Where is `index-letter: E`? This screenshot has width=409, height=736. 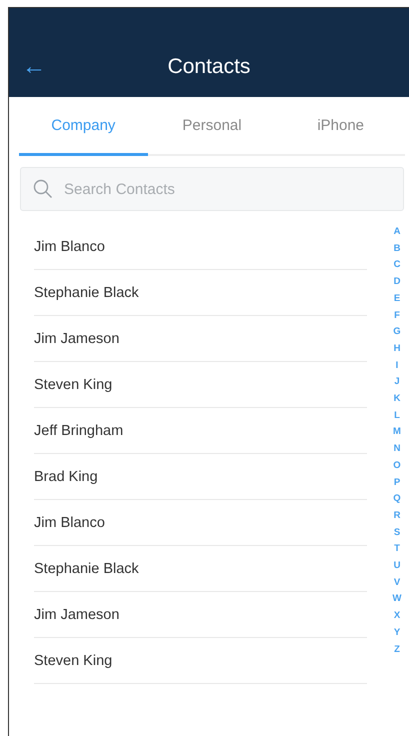 index-letter: E is located at coordinates (397, 299).